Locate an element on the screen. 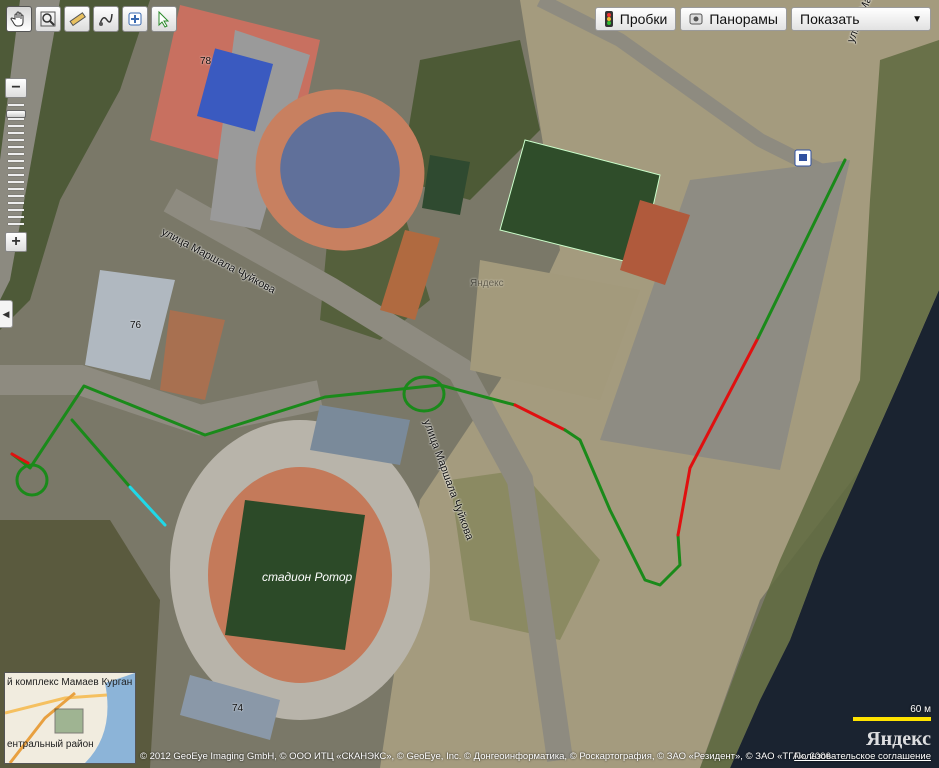  traffic-light-icon is located at coordinates (608, 19).